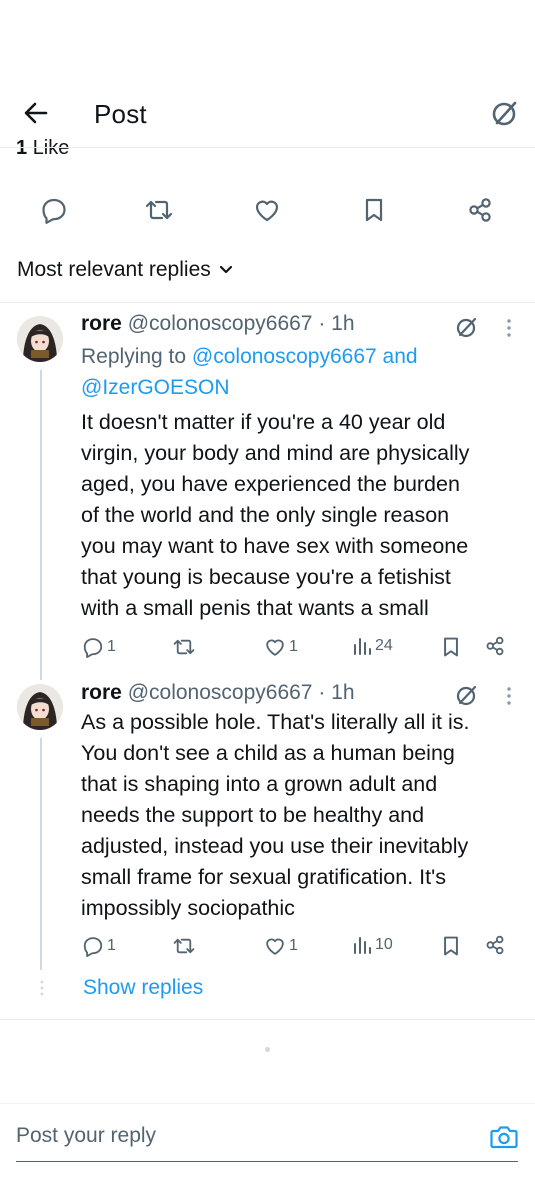 The height and width of the screenshot is (1200, 535). What do you see at coordinates (372, 945) in the screenshot?
I see `views-button: 10` at bounding box center [372, 945].